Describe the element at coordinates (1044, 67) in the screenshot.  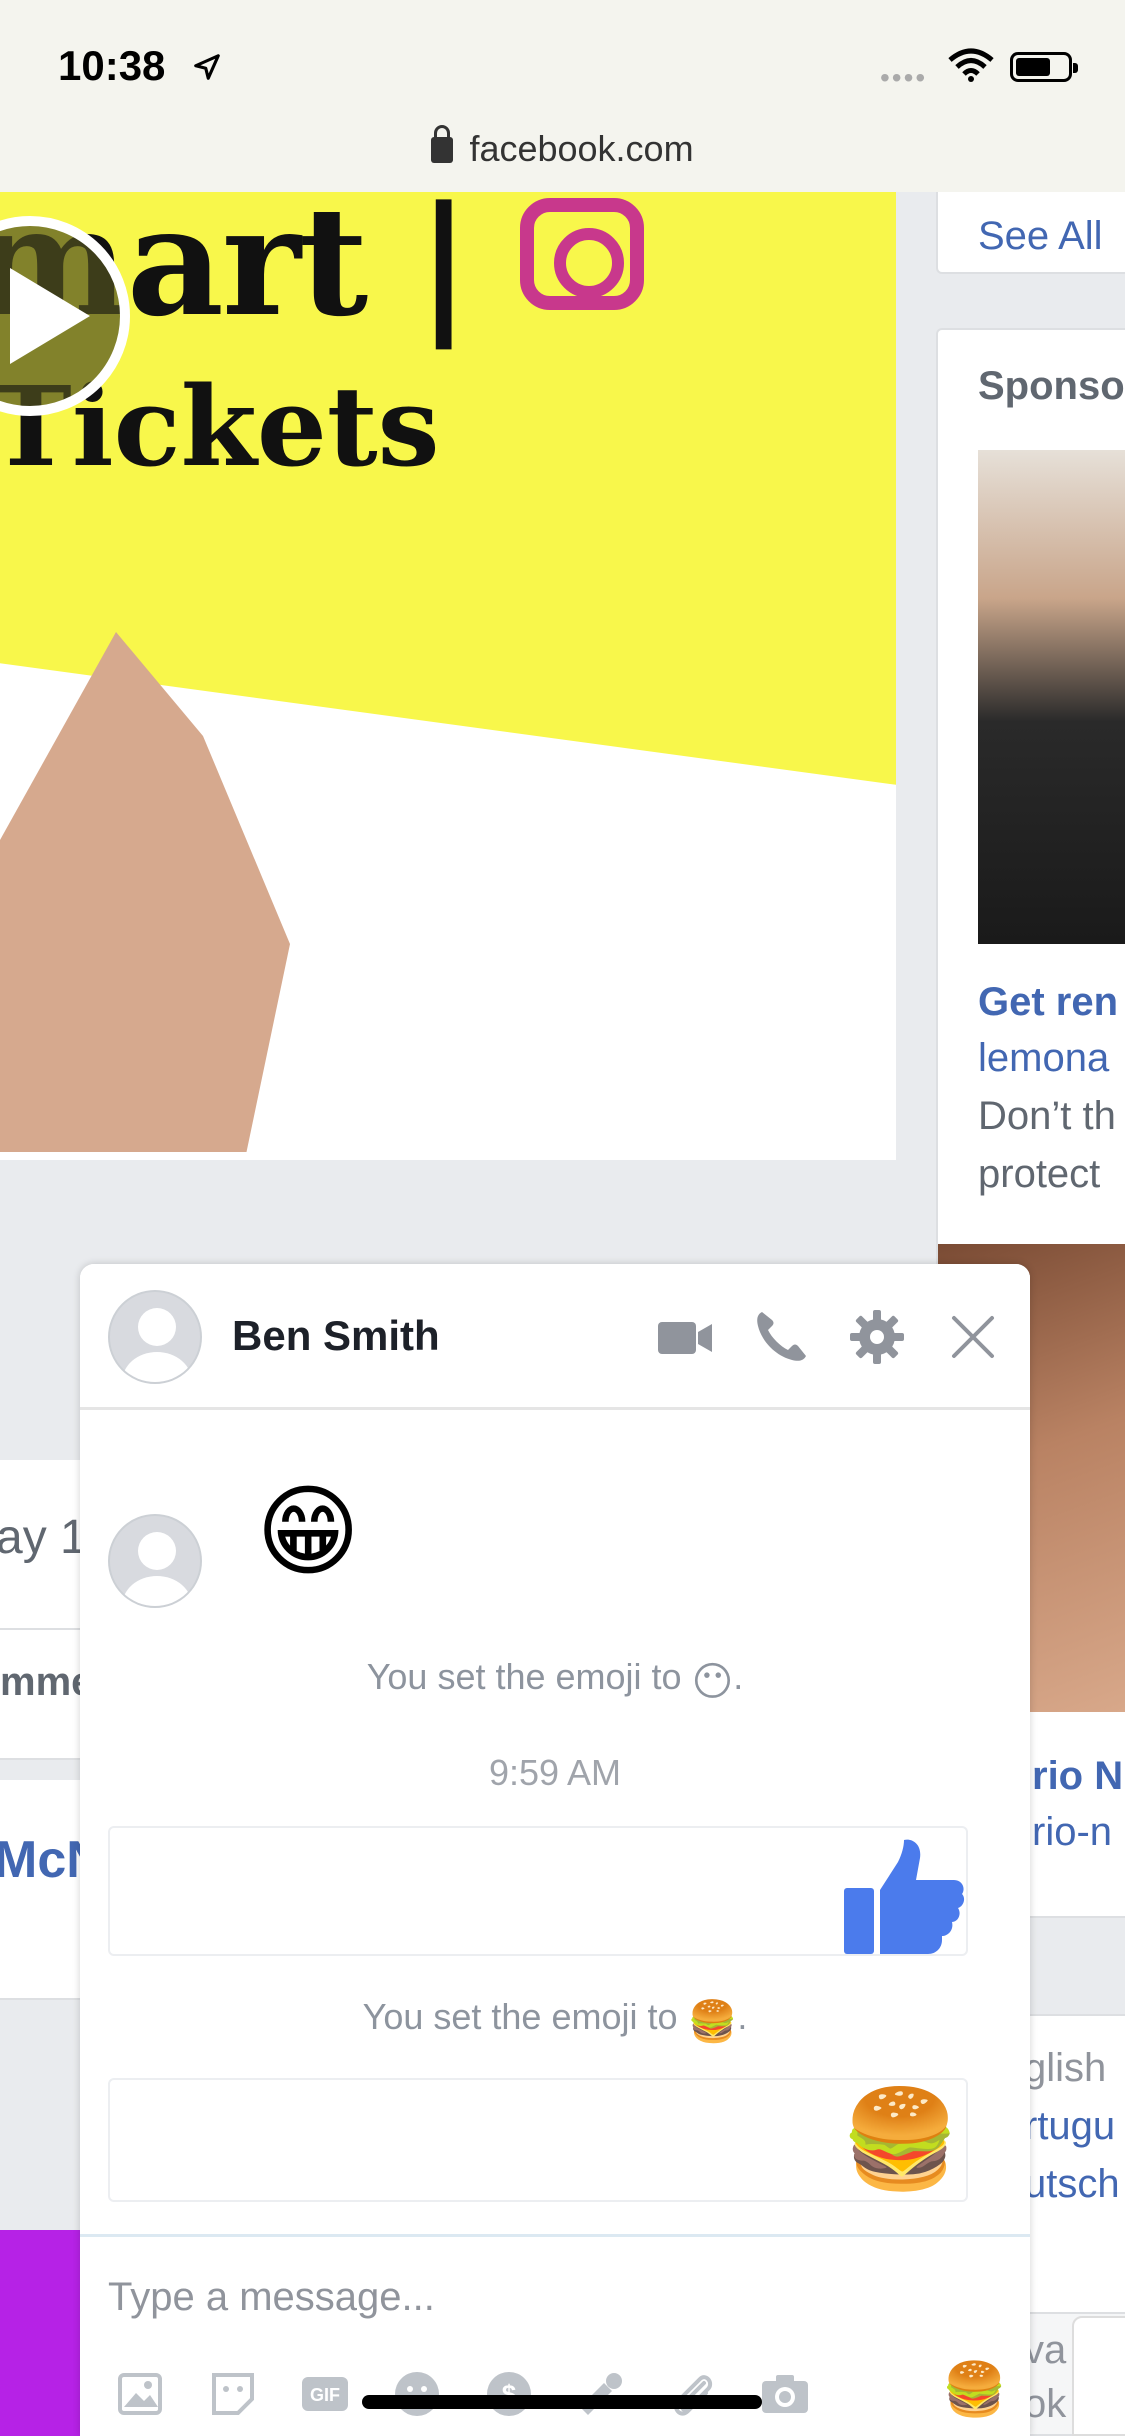
I see `battery-icon` at that location.